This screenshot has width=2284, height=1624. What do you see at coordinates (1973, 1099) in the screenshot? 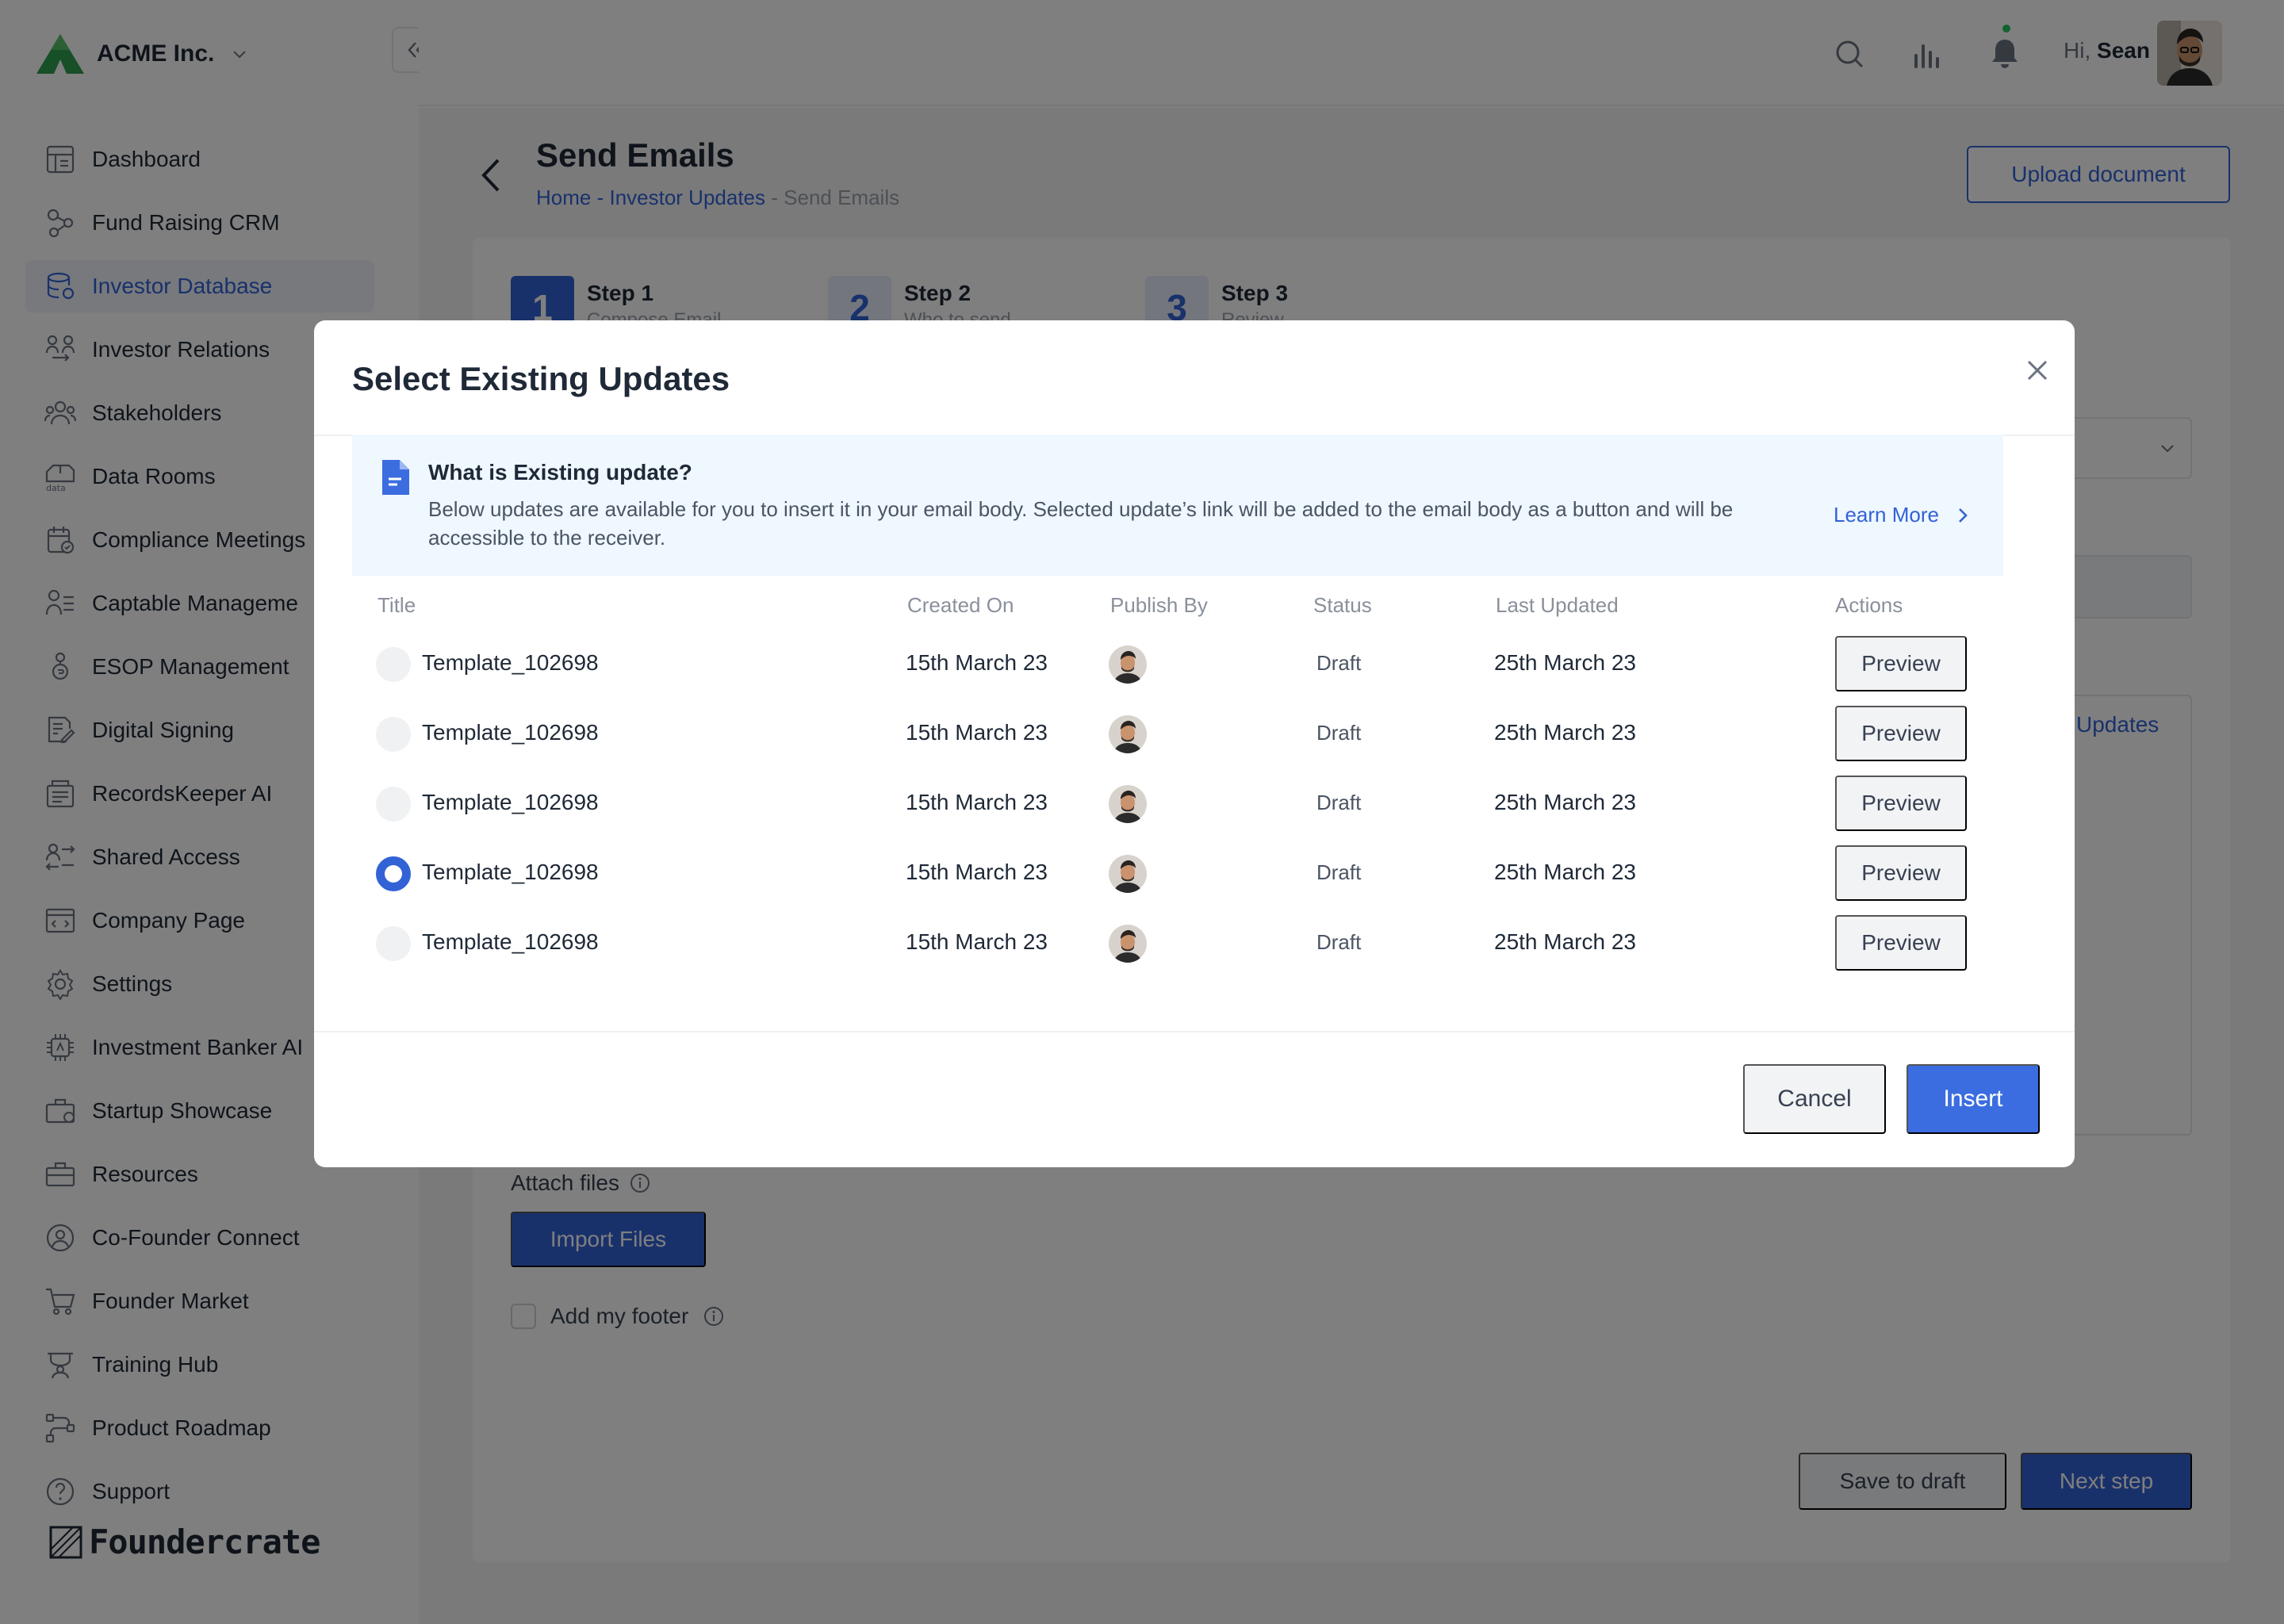
I see `insert-button: Insert` at bounding box center [1973, 1099].